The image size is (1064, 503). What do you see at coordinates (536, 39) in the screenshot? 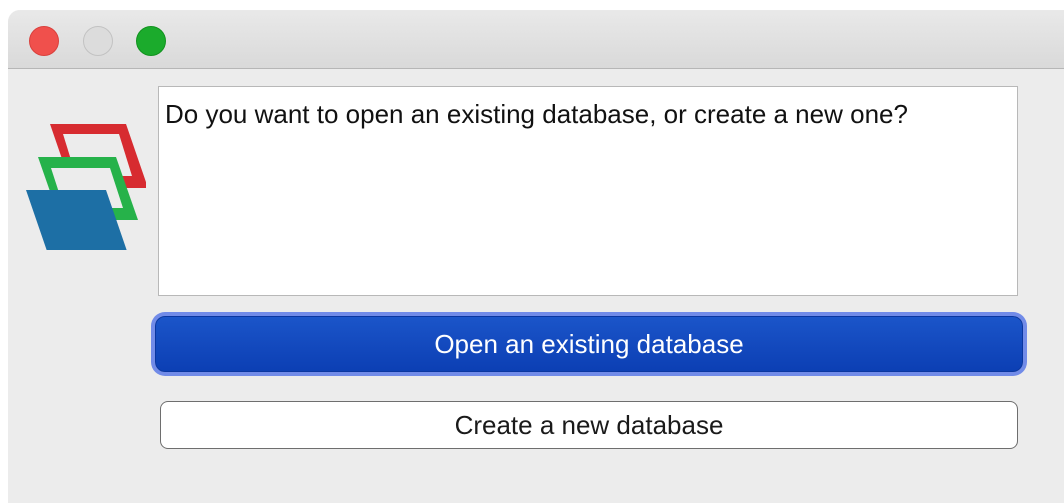
I see `title-bar` at bounding box center [536, 39].